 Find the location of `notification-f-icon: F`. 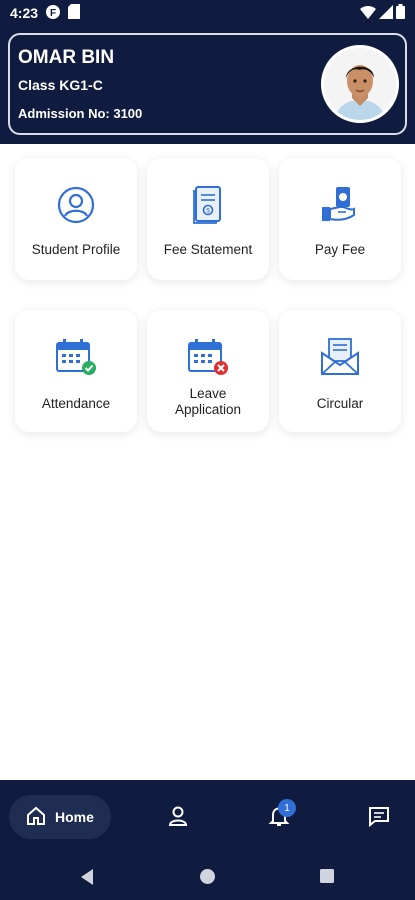

notification-f-icon: F is located at coordinates (53, 13).